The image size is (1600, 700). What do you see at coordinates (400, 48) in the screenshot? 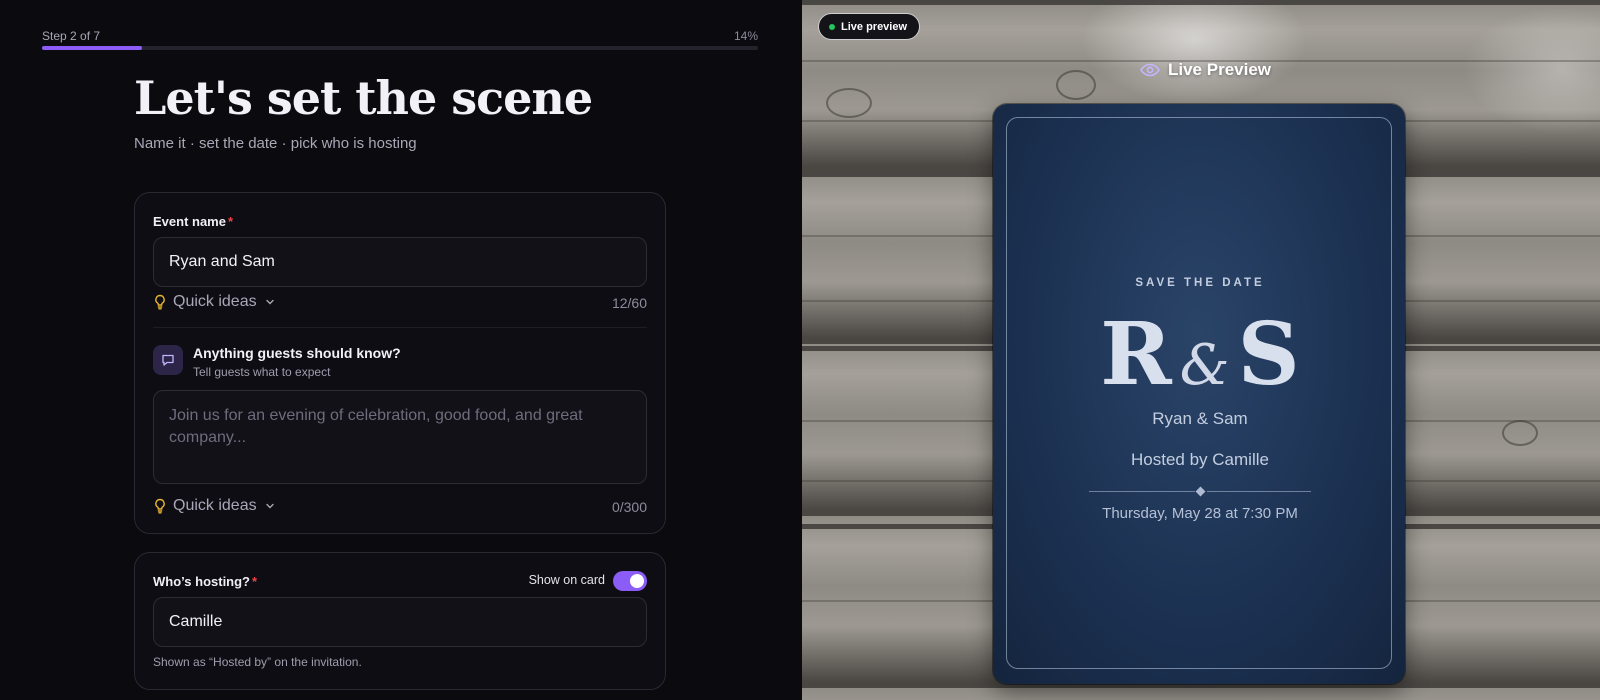
I see `progress-bar` at bounding box center [400, 48].